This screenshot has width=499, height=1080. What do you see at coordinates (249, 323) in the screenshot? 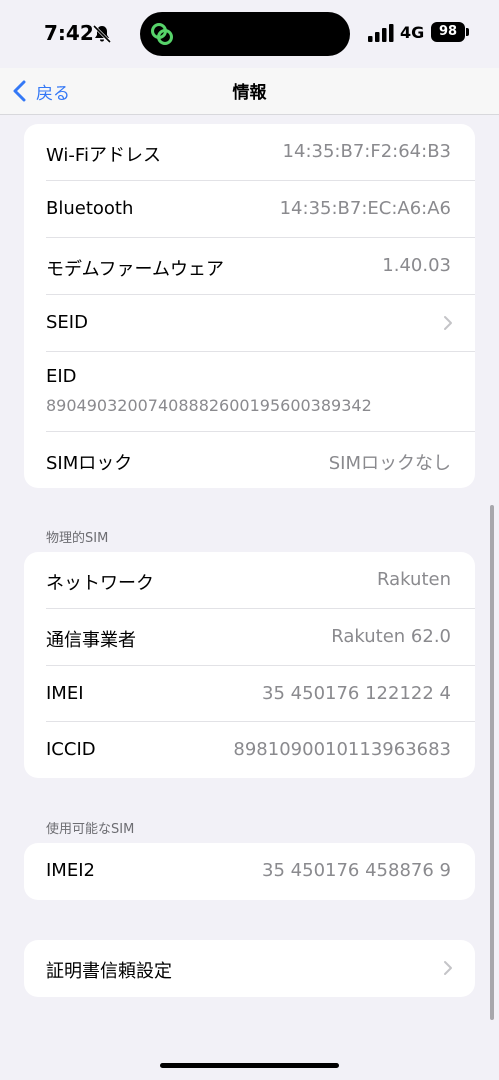
I see `seid-row: SEID` at bounding box center [249, 323].